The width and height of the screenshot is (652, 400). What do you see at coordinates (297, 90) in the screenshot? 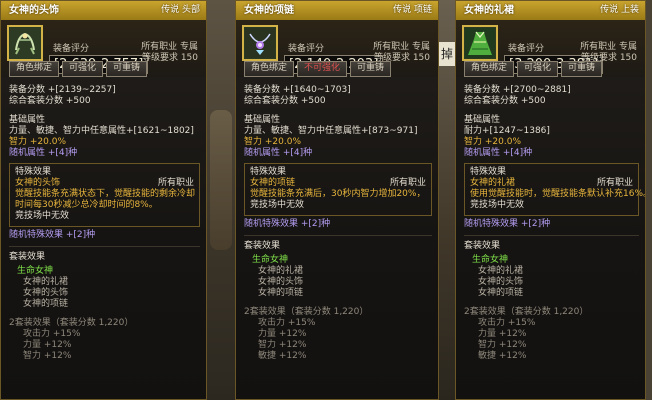
I see `equip-score: 装备分数 +[1640~1703]` at bounding box center [297, 90].